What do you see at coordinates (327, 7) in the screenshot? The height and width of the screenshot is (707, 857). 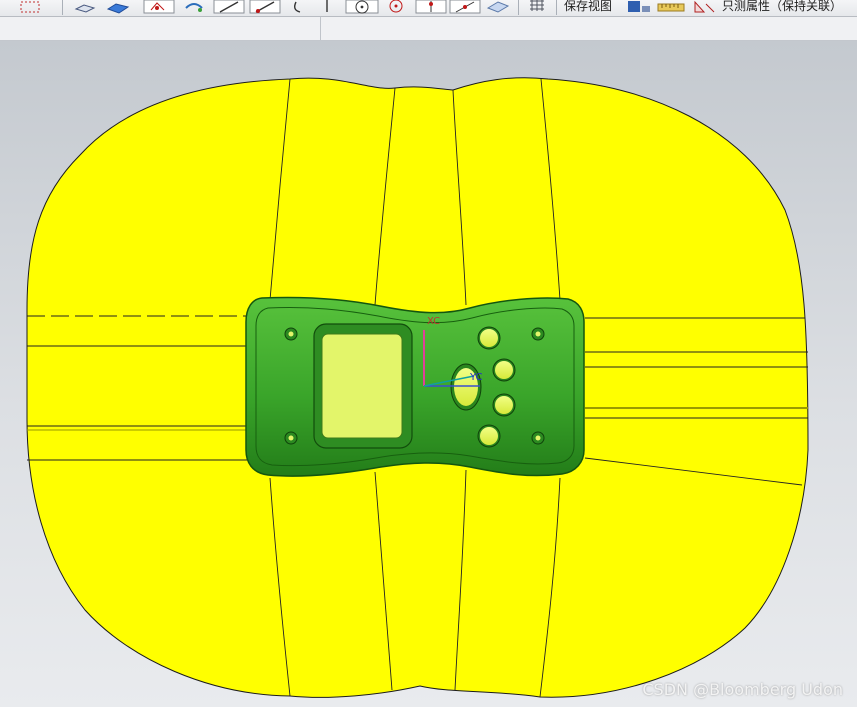 I see `vertical-line-icon` at bounding box center [327, 7].